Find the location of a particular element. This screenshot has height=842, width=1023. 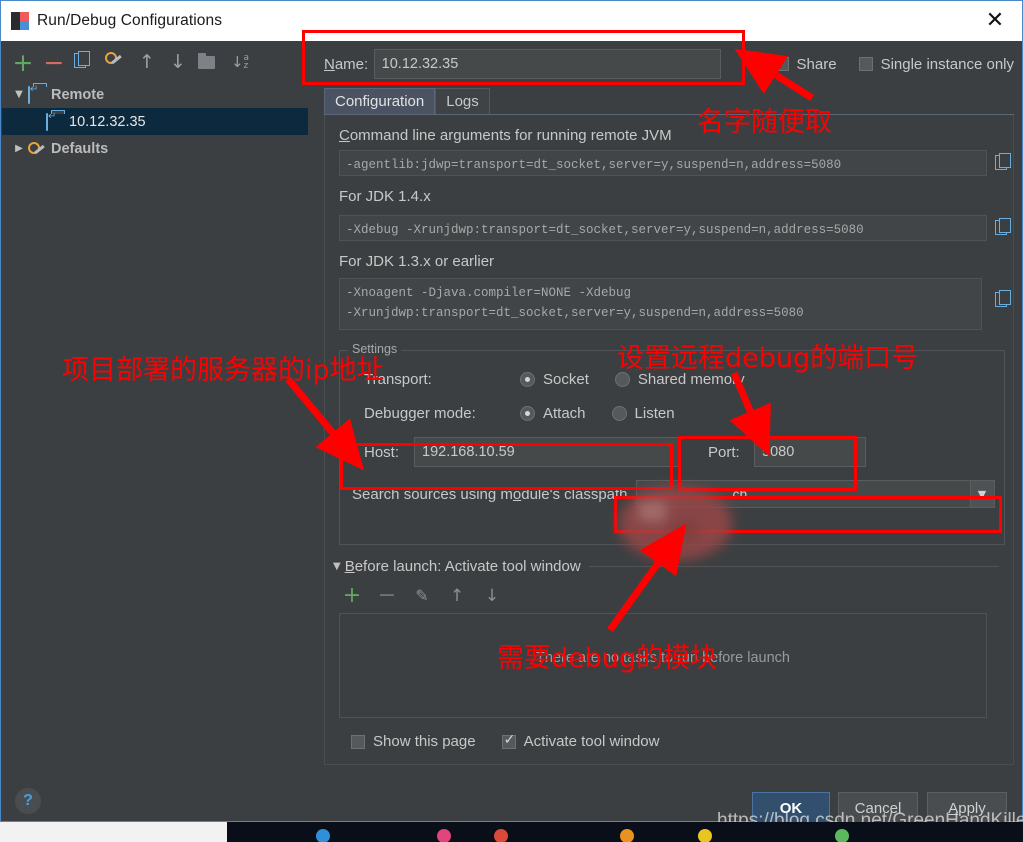

sort-alphabetically-icon: ↓ a z is located at coordinates (240, 62).